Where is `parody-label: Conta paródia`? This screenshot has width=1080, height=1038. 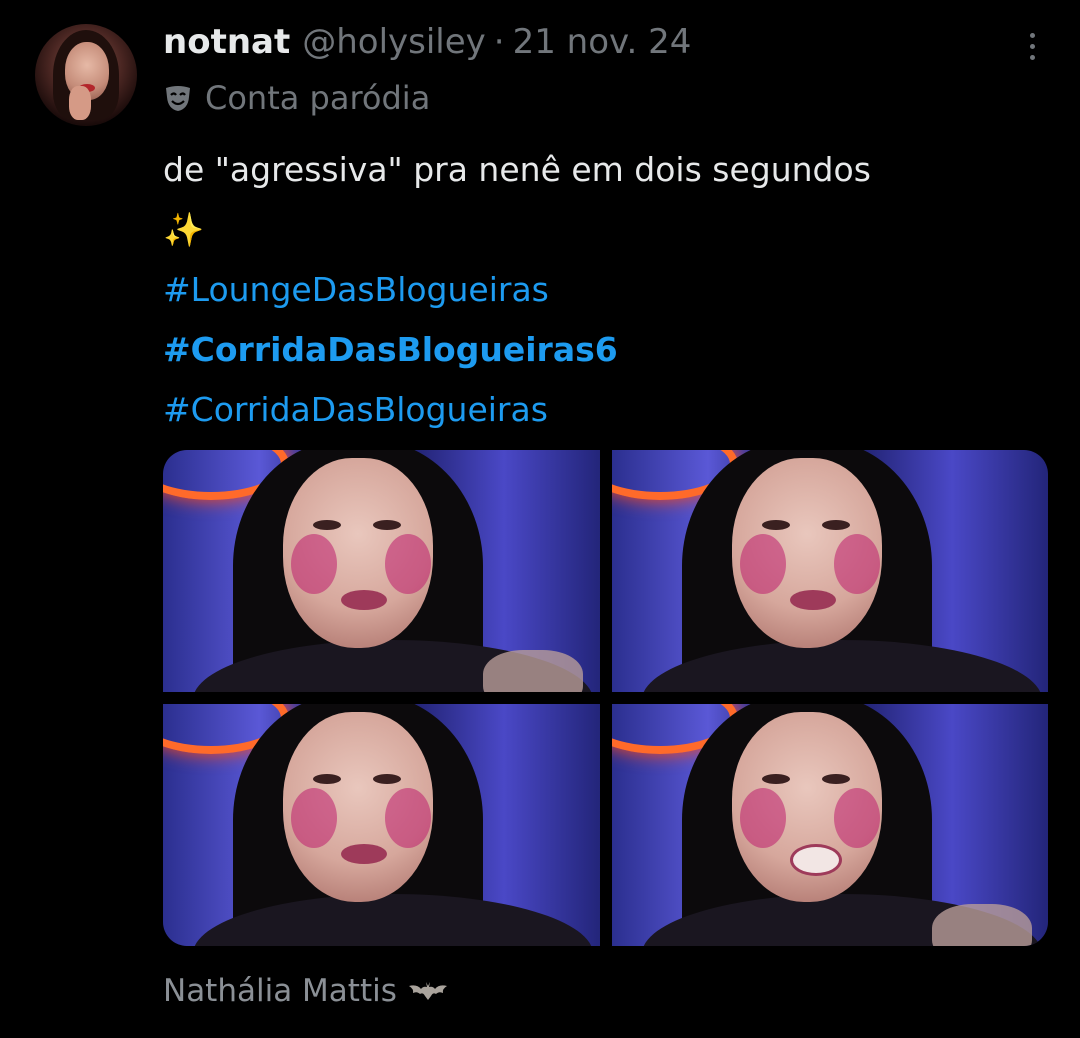 parody-label: Conta paródia is located at coordinates (296, 98).